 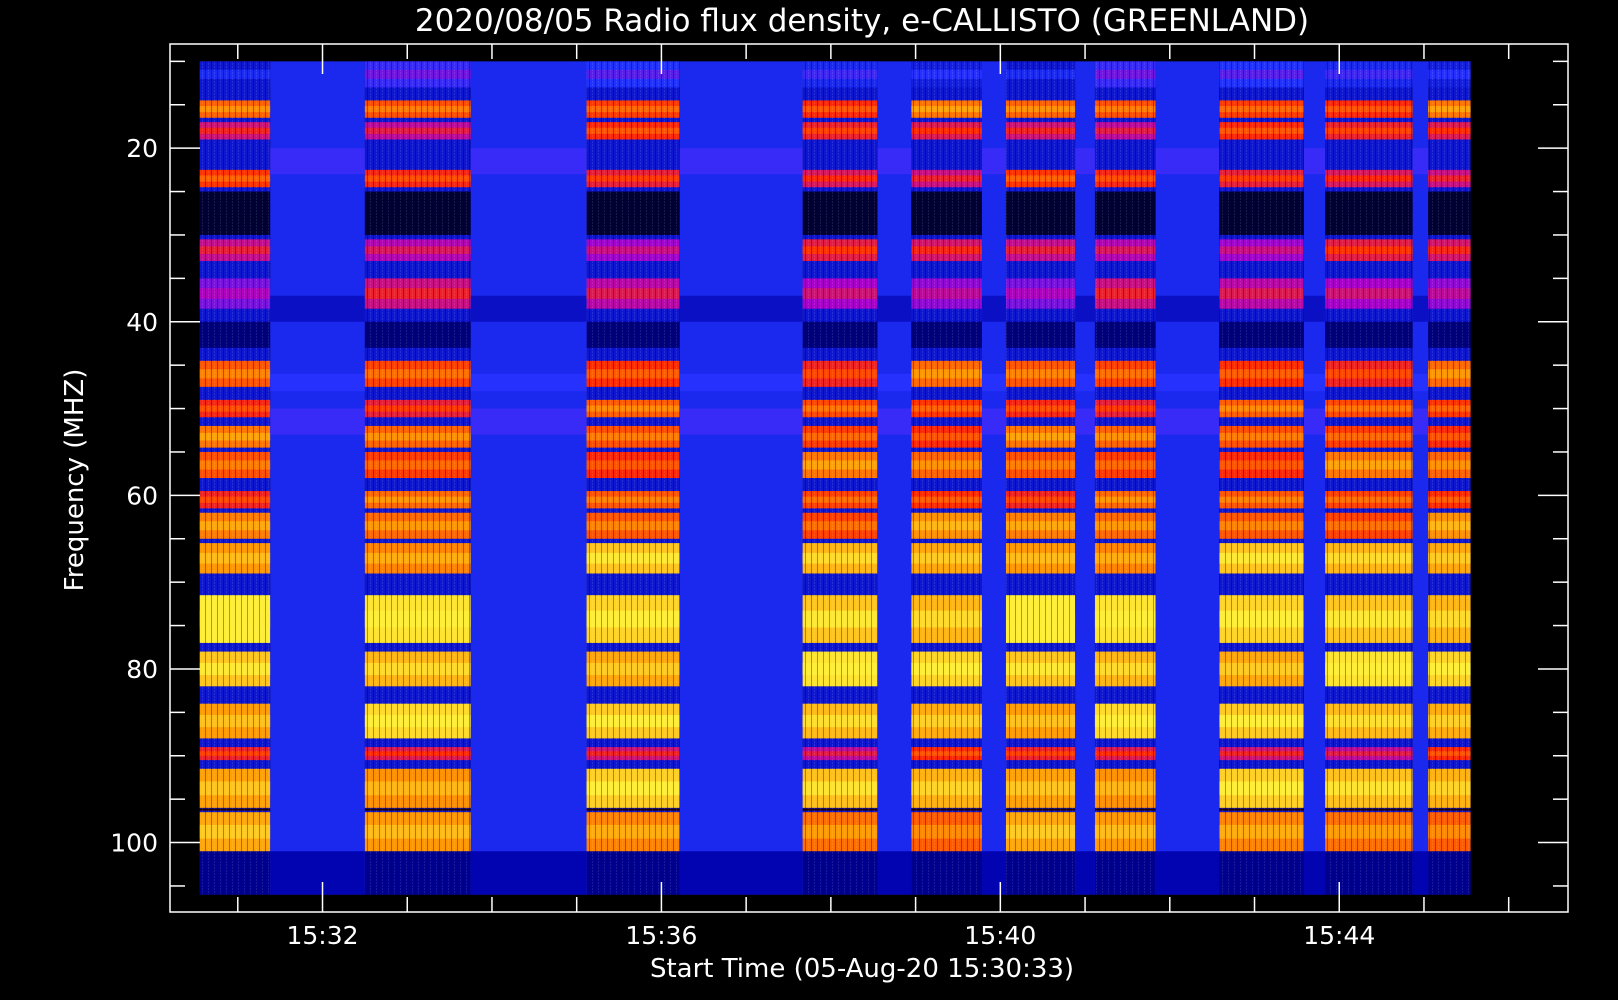 What do you see at coordinates (661, 935) in the screenshot?
I see `x-tick-label: 15:36` at bounding box center [661, 935].